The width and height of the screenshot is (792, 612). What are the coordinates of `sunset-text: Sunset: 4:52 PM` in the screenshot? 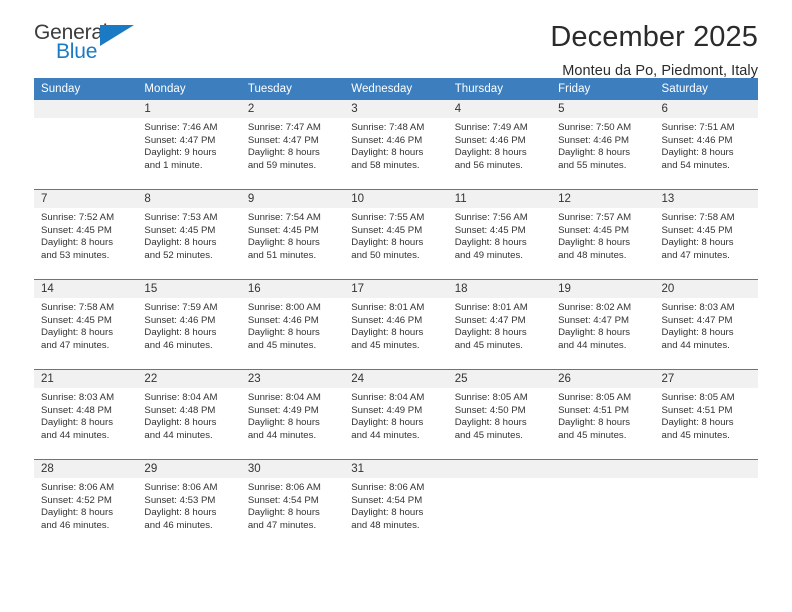 It's located at (76, 500).